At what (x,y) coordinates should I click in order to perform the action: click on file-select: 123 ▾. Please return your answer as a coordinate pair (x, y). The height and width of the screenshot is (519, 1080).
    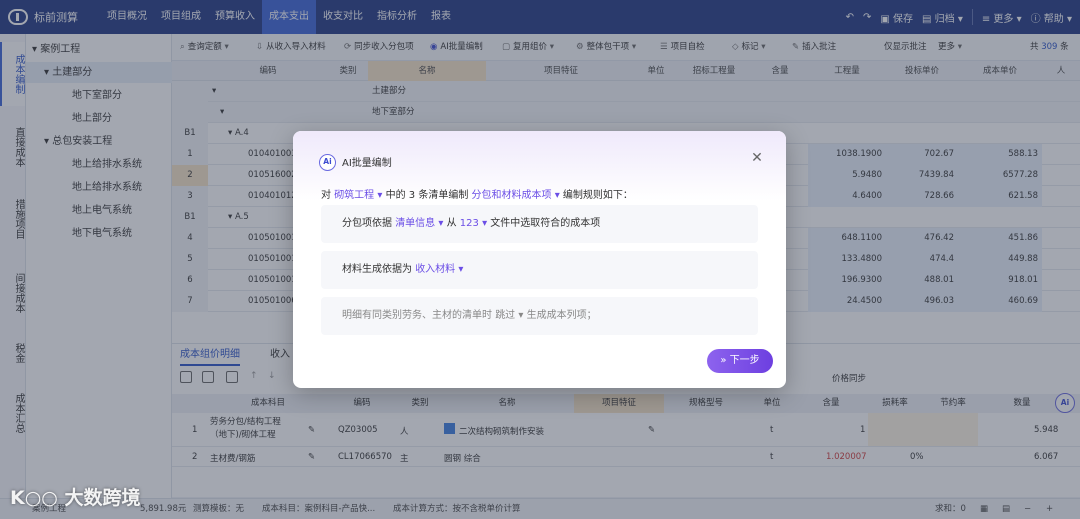
    Looking at the image, I should click on (473, 223).